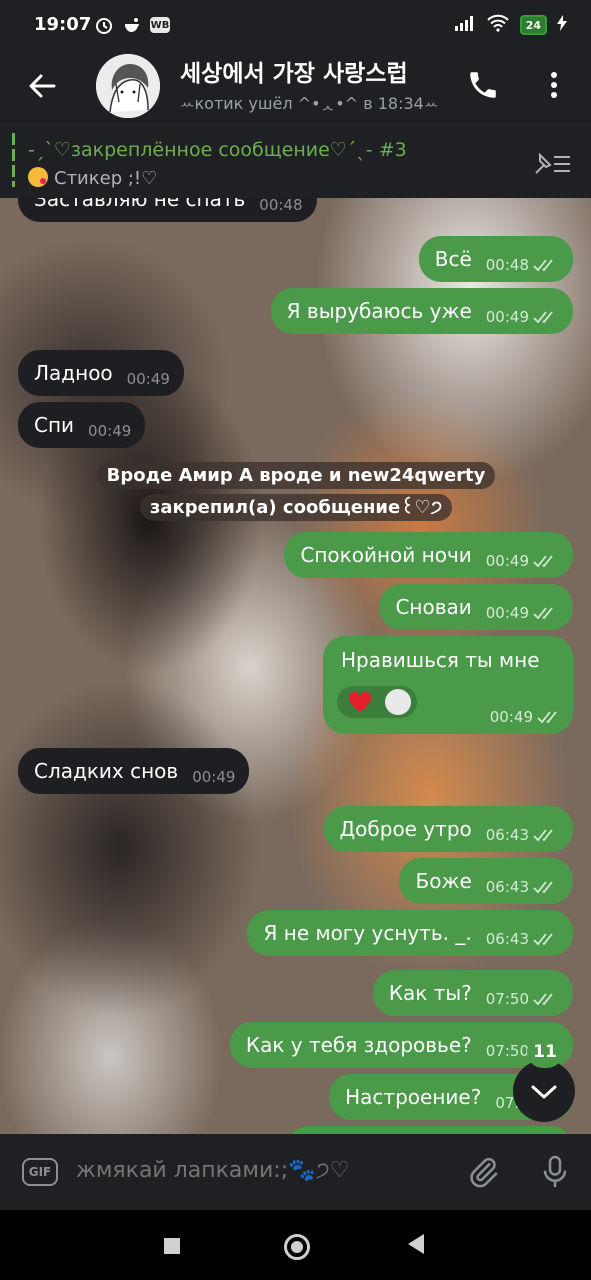 This screenshot has height=1280, width=591. I want to click on recents-icon, so click(172, 1246).